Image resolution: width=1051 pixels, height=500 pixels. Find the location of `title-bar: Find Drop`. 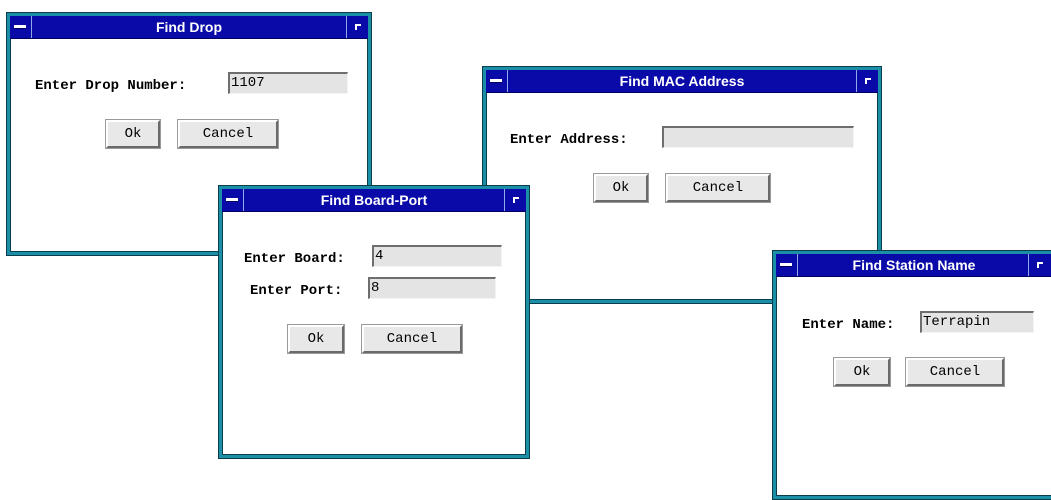

title-bar: Find Drop is located at coordinates (189, 27).